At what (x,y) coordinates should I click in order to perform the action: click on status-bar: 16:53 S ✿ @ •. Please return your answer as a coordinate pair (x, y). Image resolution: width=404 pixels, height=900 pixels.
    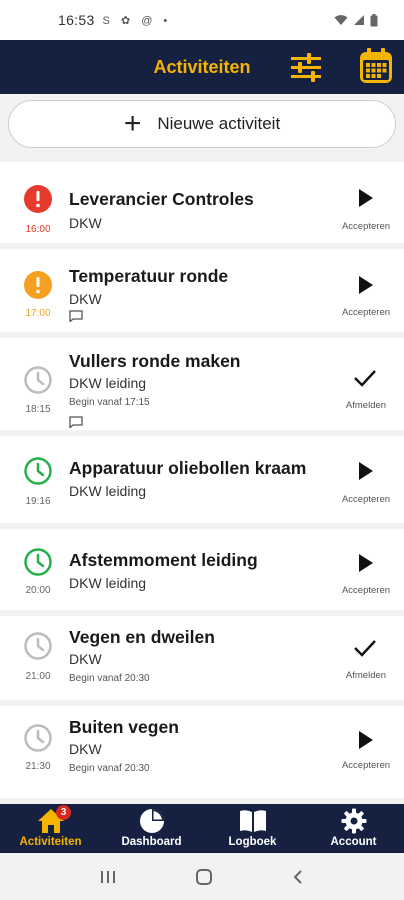
    Looking at the image, I should click on (202, 20).